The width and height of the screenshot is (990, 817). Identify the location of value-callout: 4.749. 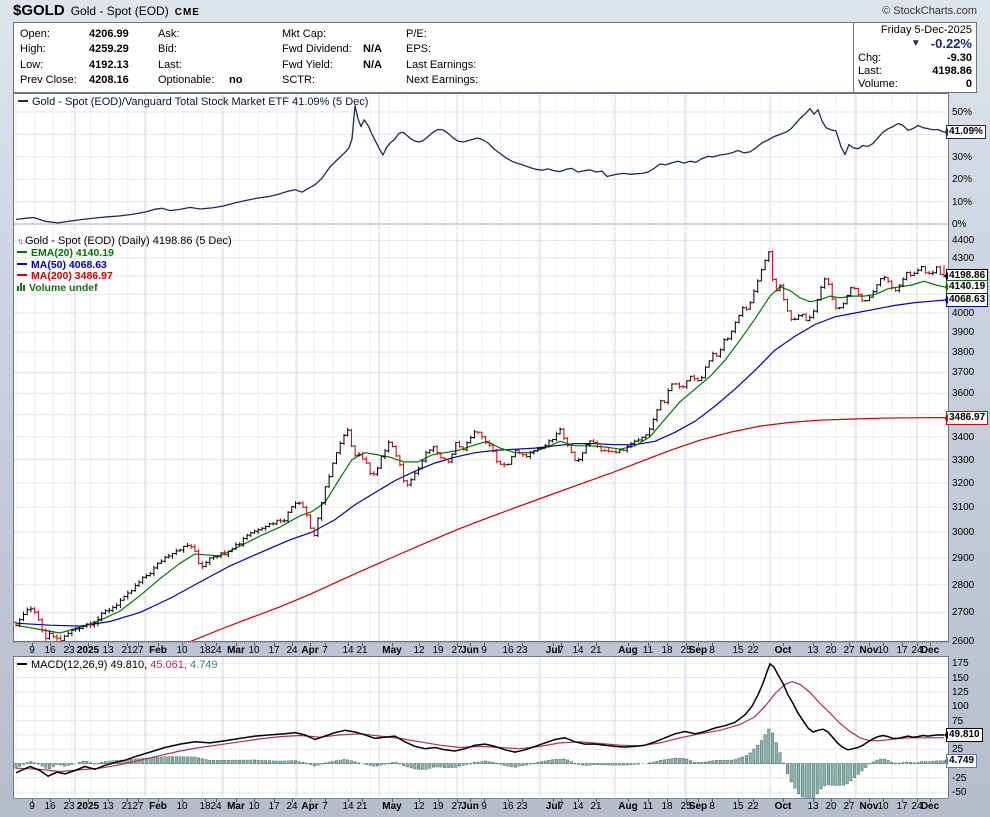
(960, 760).